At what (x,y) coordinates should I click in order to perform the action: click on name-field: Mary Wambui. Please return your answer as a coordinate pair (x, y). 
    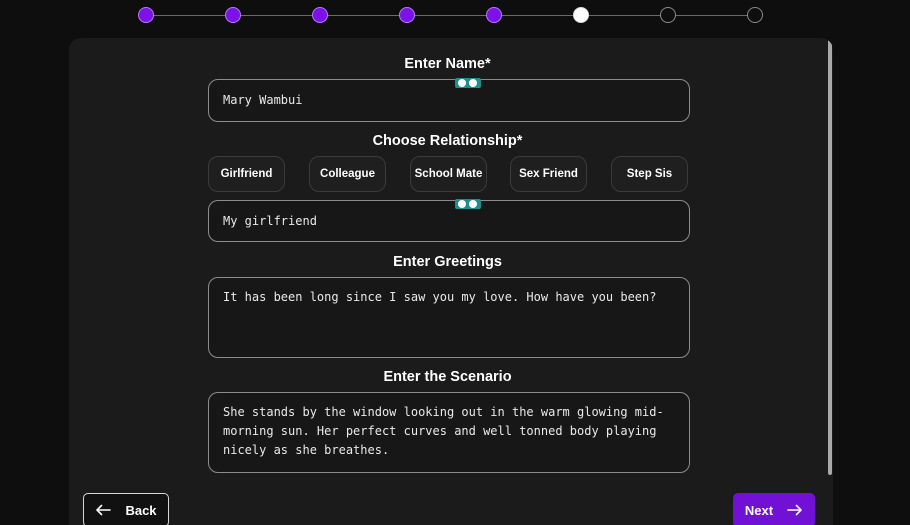
    Looking at the image, I should click on (449, 100).